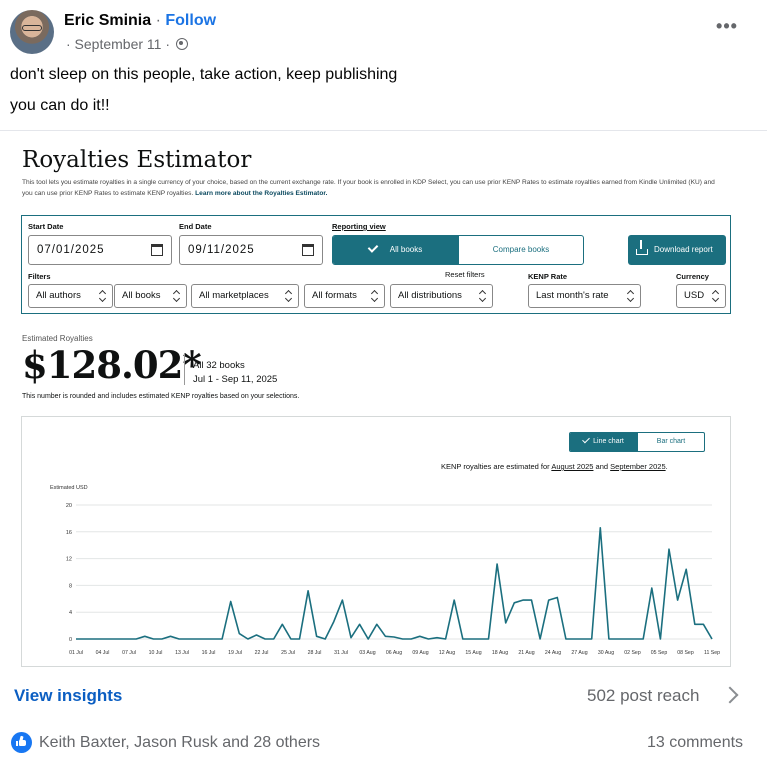 The image size is (767, 769). I want to click on x-tick-label: 16 Jul, so click(209, 653).